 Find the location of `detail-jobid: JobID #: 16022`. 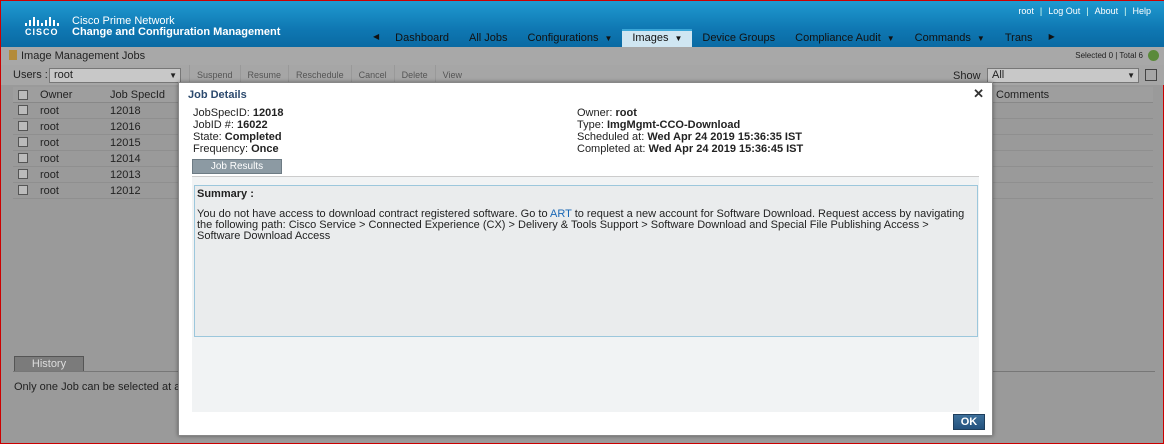

detail-jobid: JobID #: 16022 is located at coordinates (230, 125).